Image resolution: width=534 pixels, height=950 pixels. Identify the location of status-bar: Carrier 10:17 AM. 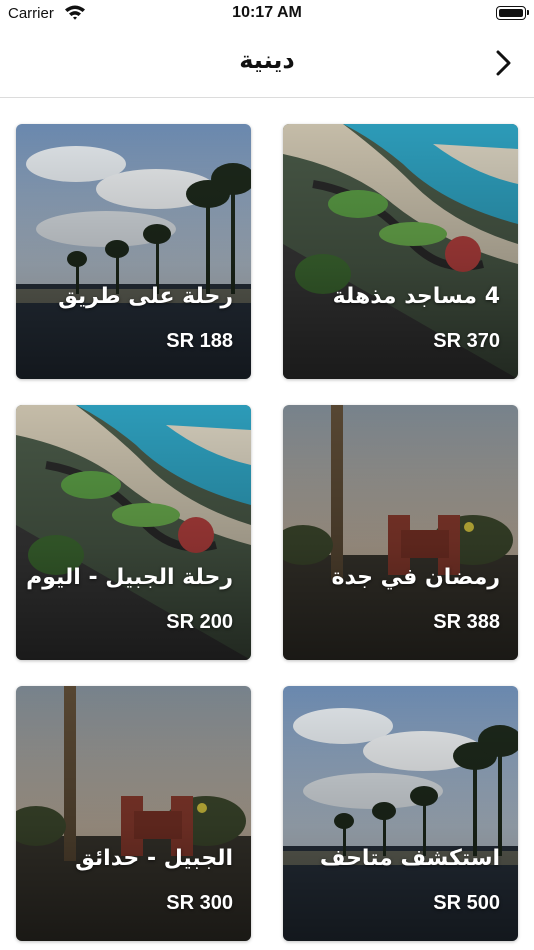
(267, 14).